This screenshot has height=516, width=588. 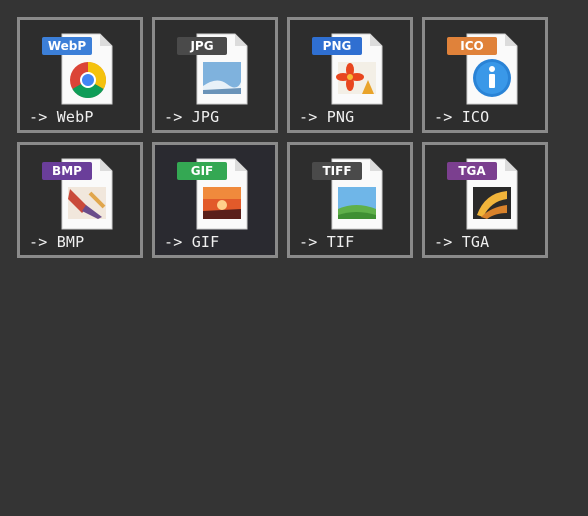 What do you see at coordinates (337, 46) in the screenshot?
I see `svg-text: PNG` at bounding box center [337, 46].